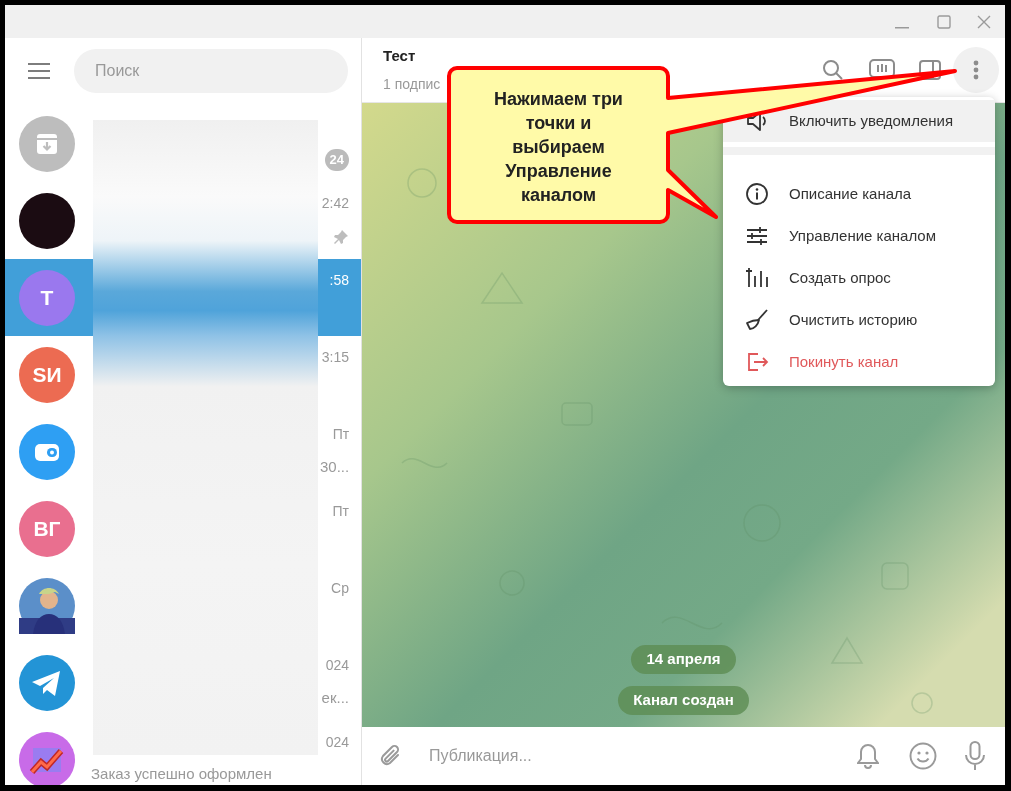 This screenshot has width=1011, height=791. What do you see at coordinates (757, 320) in the screenshot?
I see `broom-icon` at bounding box center [757, 320].